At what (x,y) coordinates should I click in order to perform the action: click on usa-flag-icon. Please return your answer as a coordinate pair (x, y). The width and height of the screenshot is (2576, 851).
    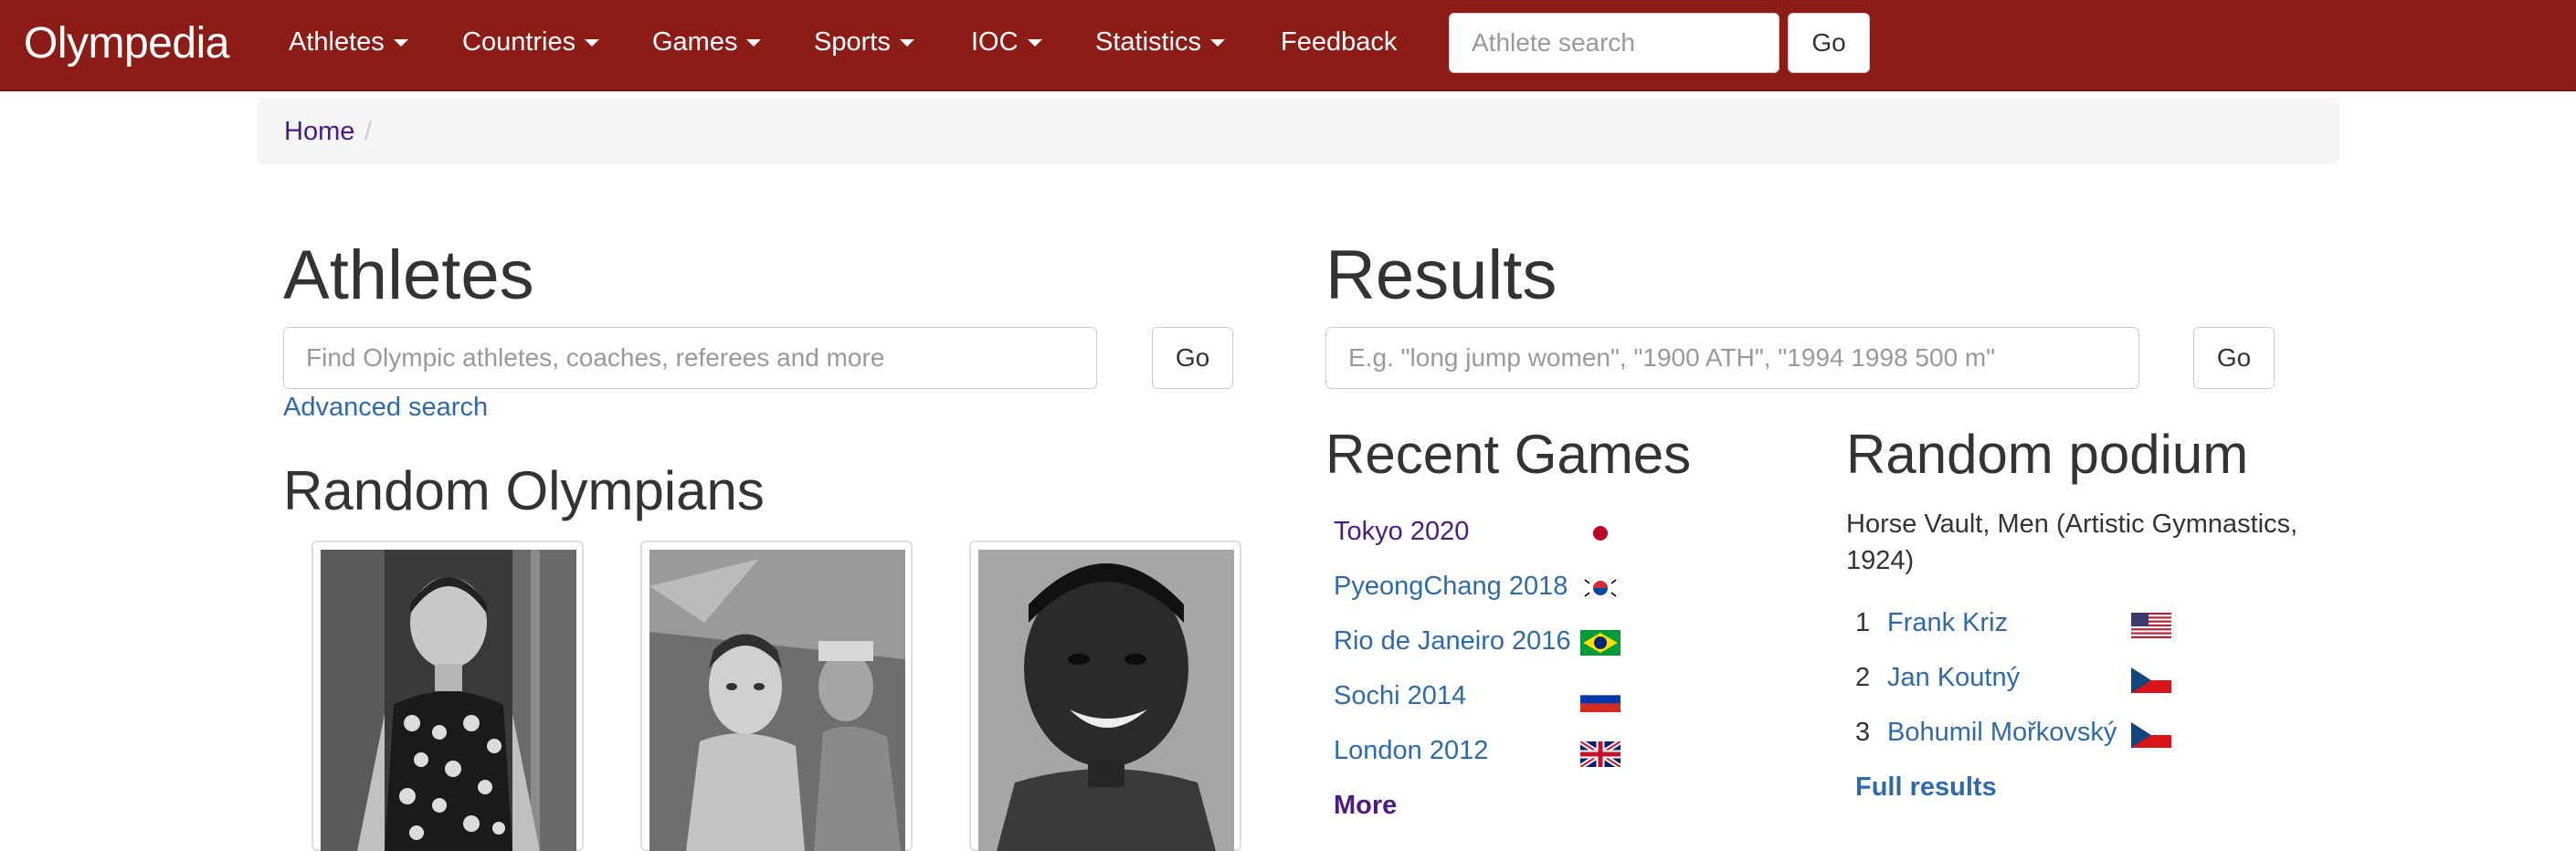
    Looking at the image, I should click on (2151, 625).